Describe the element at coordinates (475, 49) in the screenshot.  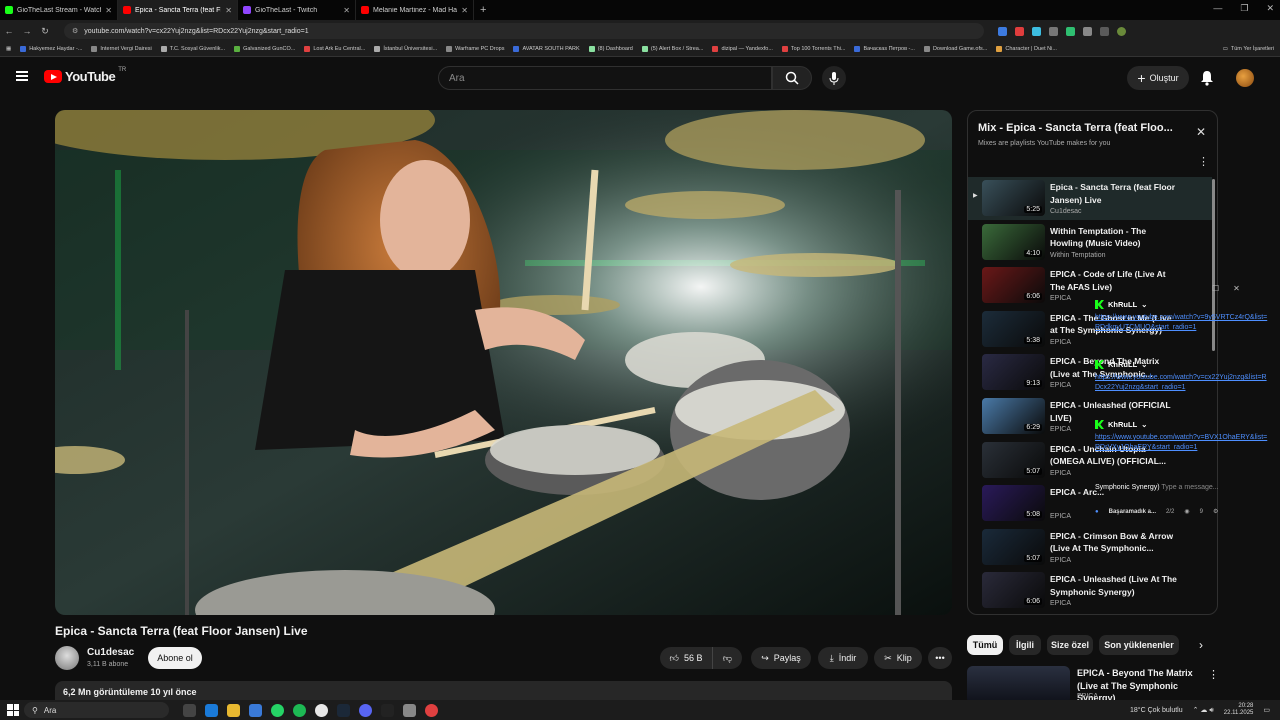
I see `bookmark-item: Warframe PC Drops` at that location.